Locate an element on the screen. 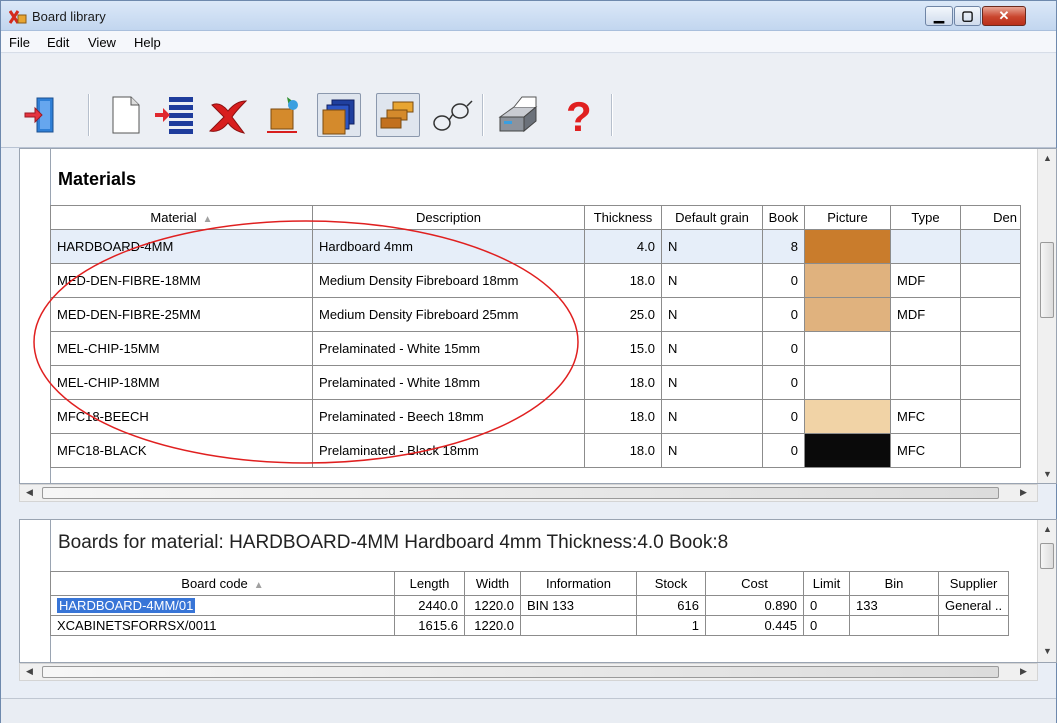 The width and height of the screenshot is (1057, 723). board-code-text: HARDBOARD-4MM/01 is located at coordinates (126, 605).